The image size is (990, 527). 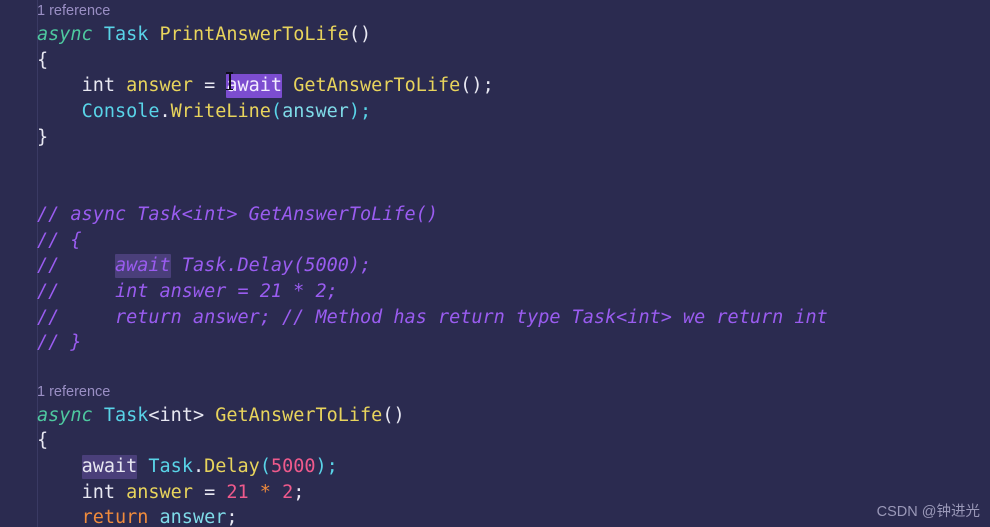 I want to click on token-class-console: Console, so click(x=120, y=112).